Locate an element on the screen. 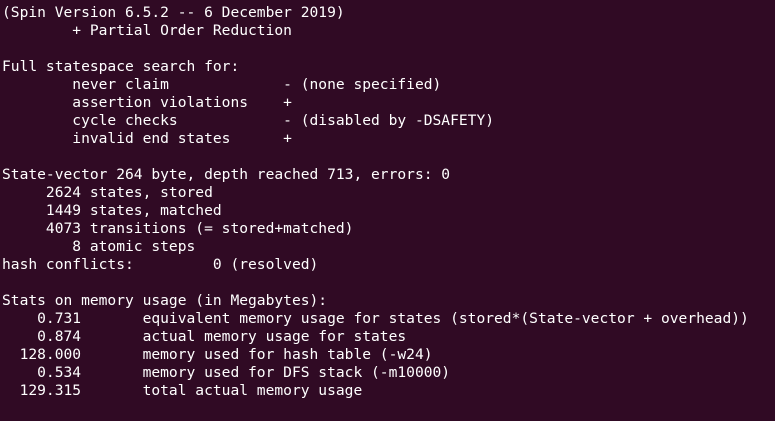 The image size is (775, 421). invalid-end-states-line: invalid end states + is located at coordinates (147, 138).